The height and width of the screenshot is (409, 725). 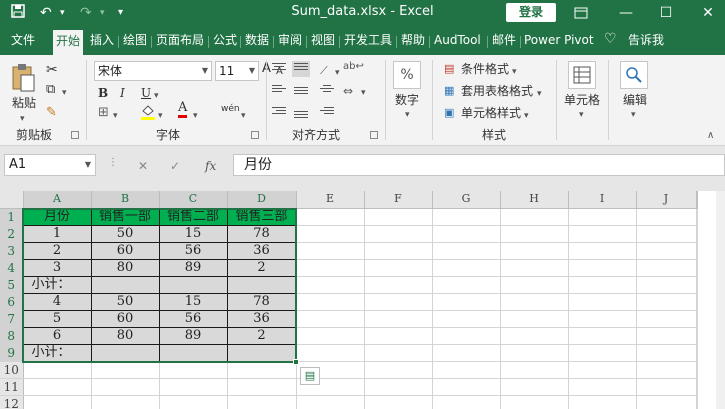 What do you see at coordinates (581, 13) in the screenshot?
I see `ribbon-display-icon` at bounding box center [581, 13].